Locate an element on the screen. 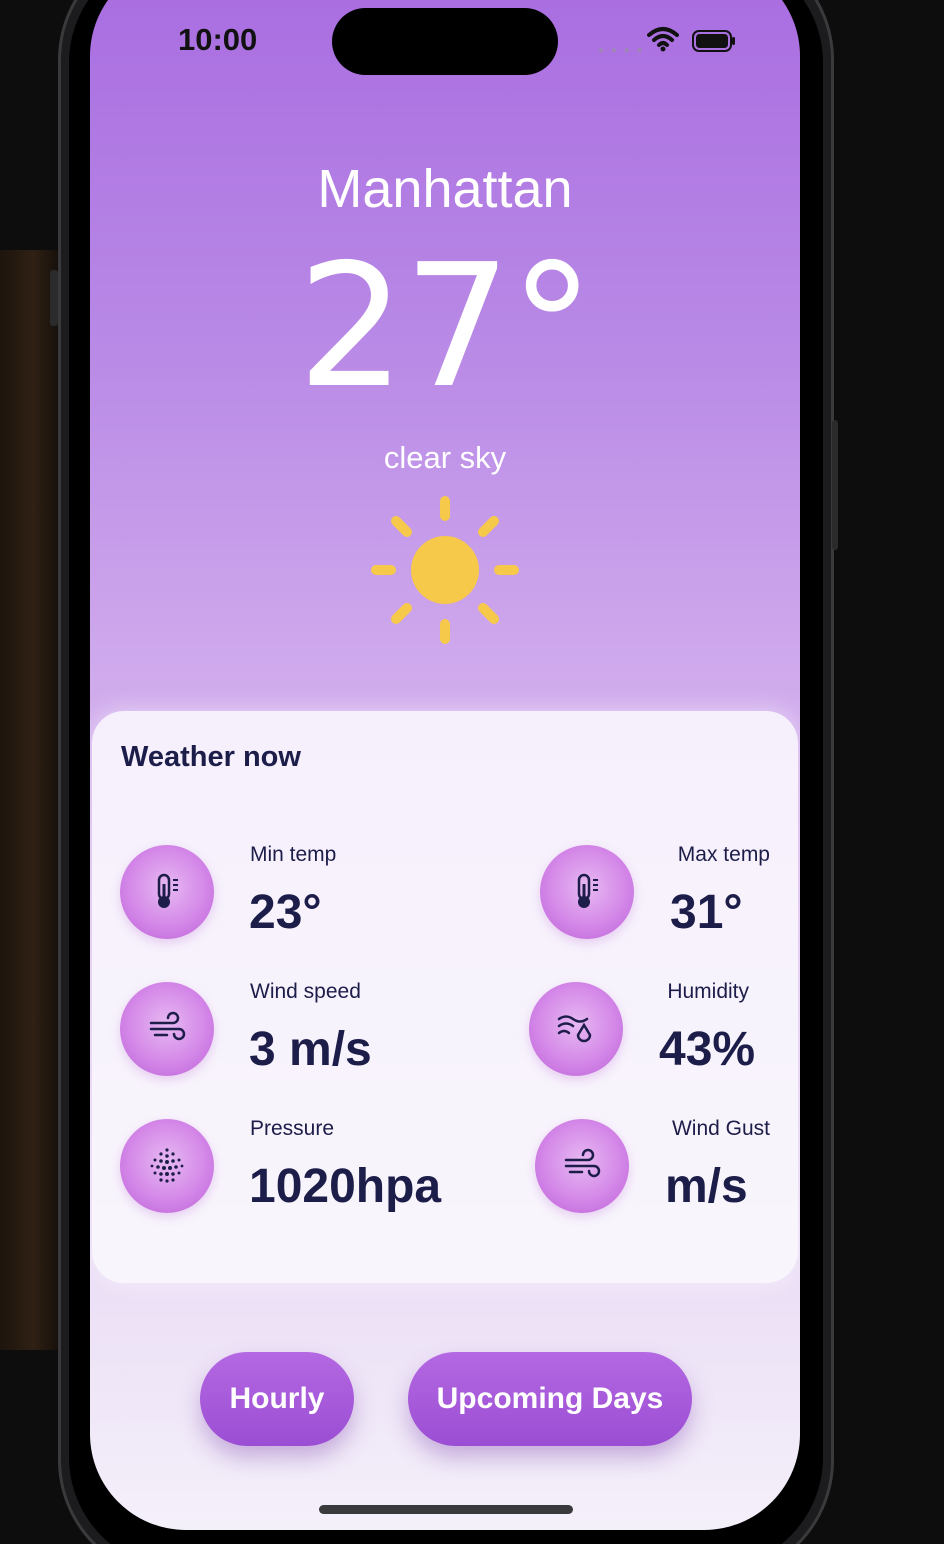 This screenshot has height=1544, width=944. current-temperature: 27° is located at coordinates (445, 327).